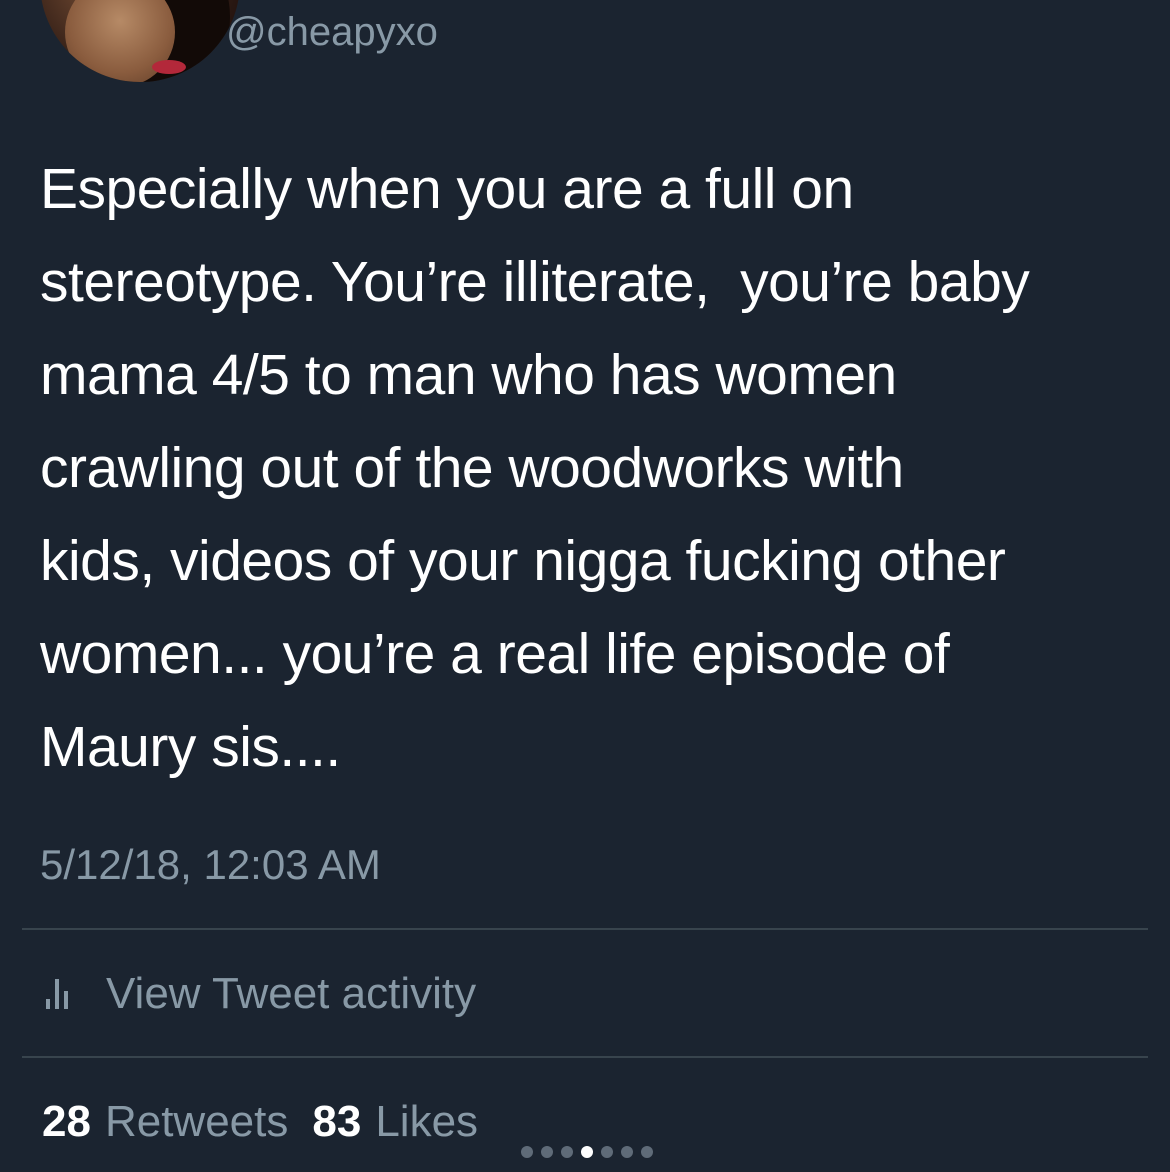 The height and width of the screenshot is (1172, 1170). Describe the element at coordinates (140, 41) in the screenshot. I see `avatar` at that location.